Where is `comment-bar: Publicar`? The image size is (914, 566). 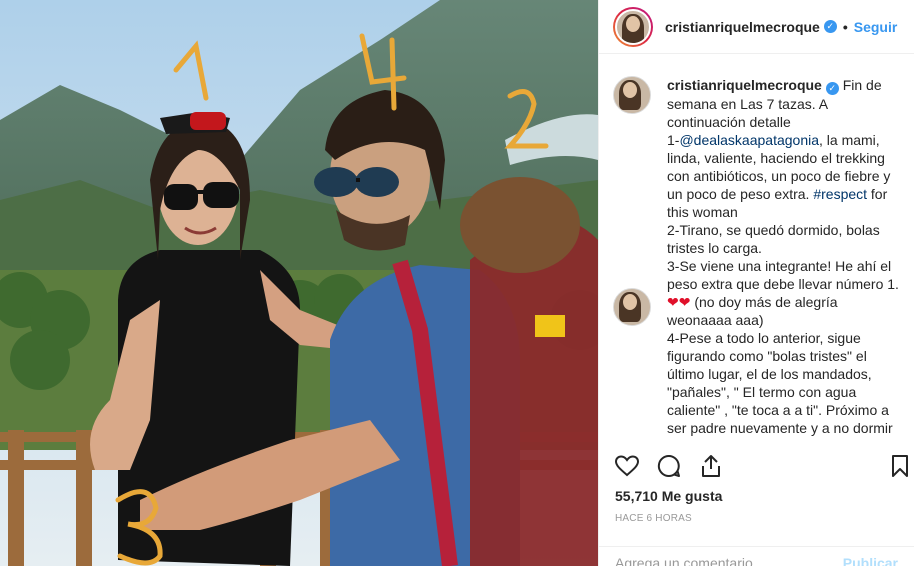
comment-bar: Publicar is located at coordinates (756, 556).